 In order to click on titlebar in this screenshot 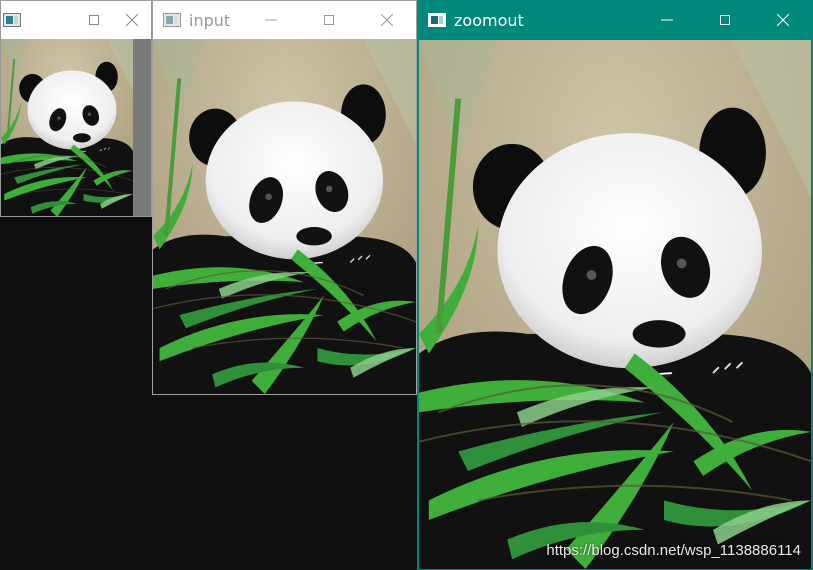, I will do `click(76, 20)`.